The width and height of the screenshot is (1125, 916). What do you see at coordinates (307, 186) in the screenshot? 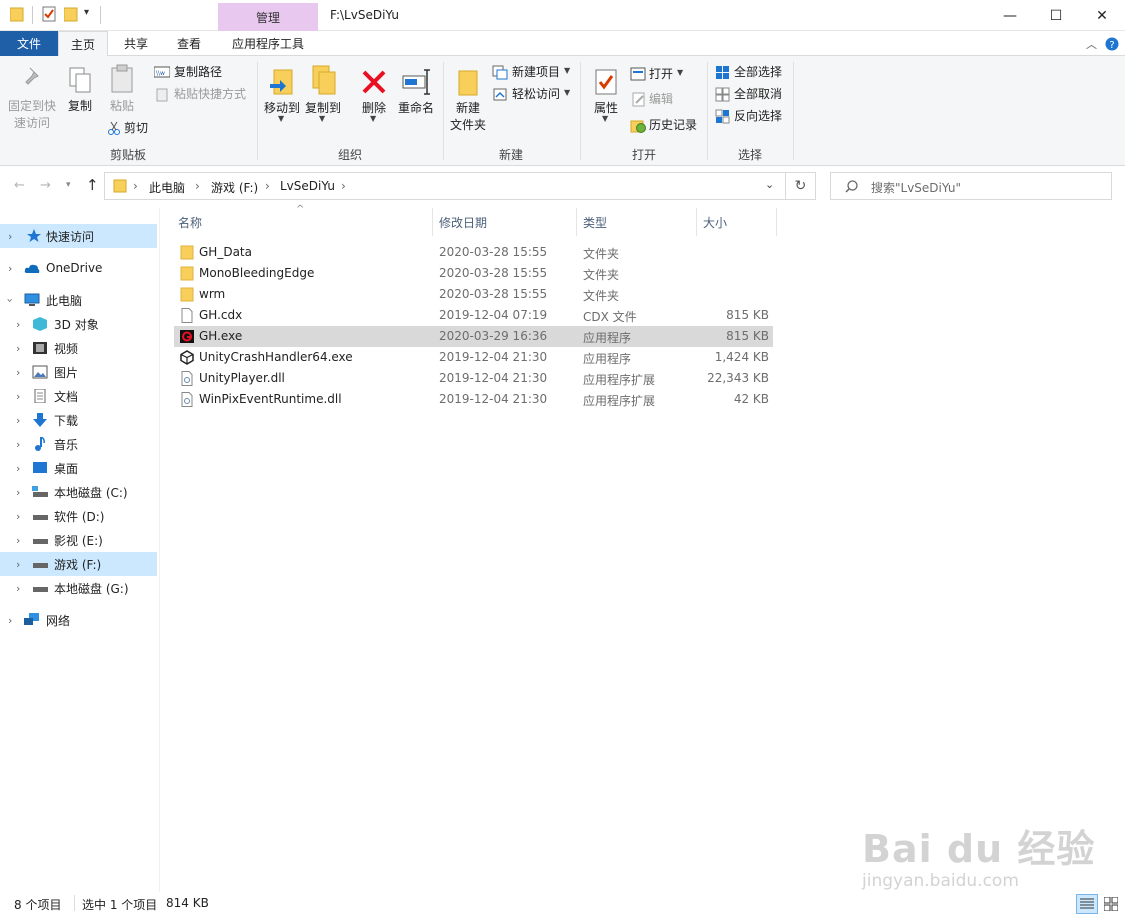
I see `breadcrumb-folder: LvSeDiYu` at bounding box center [307, 186].